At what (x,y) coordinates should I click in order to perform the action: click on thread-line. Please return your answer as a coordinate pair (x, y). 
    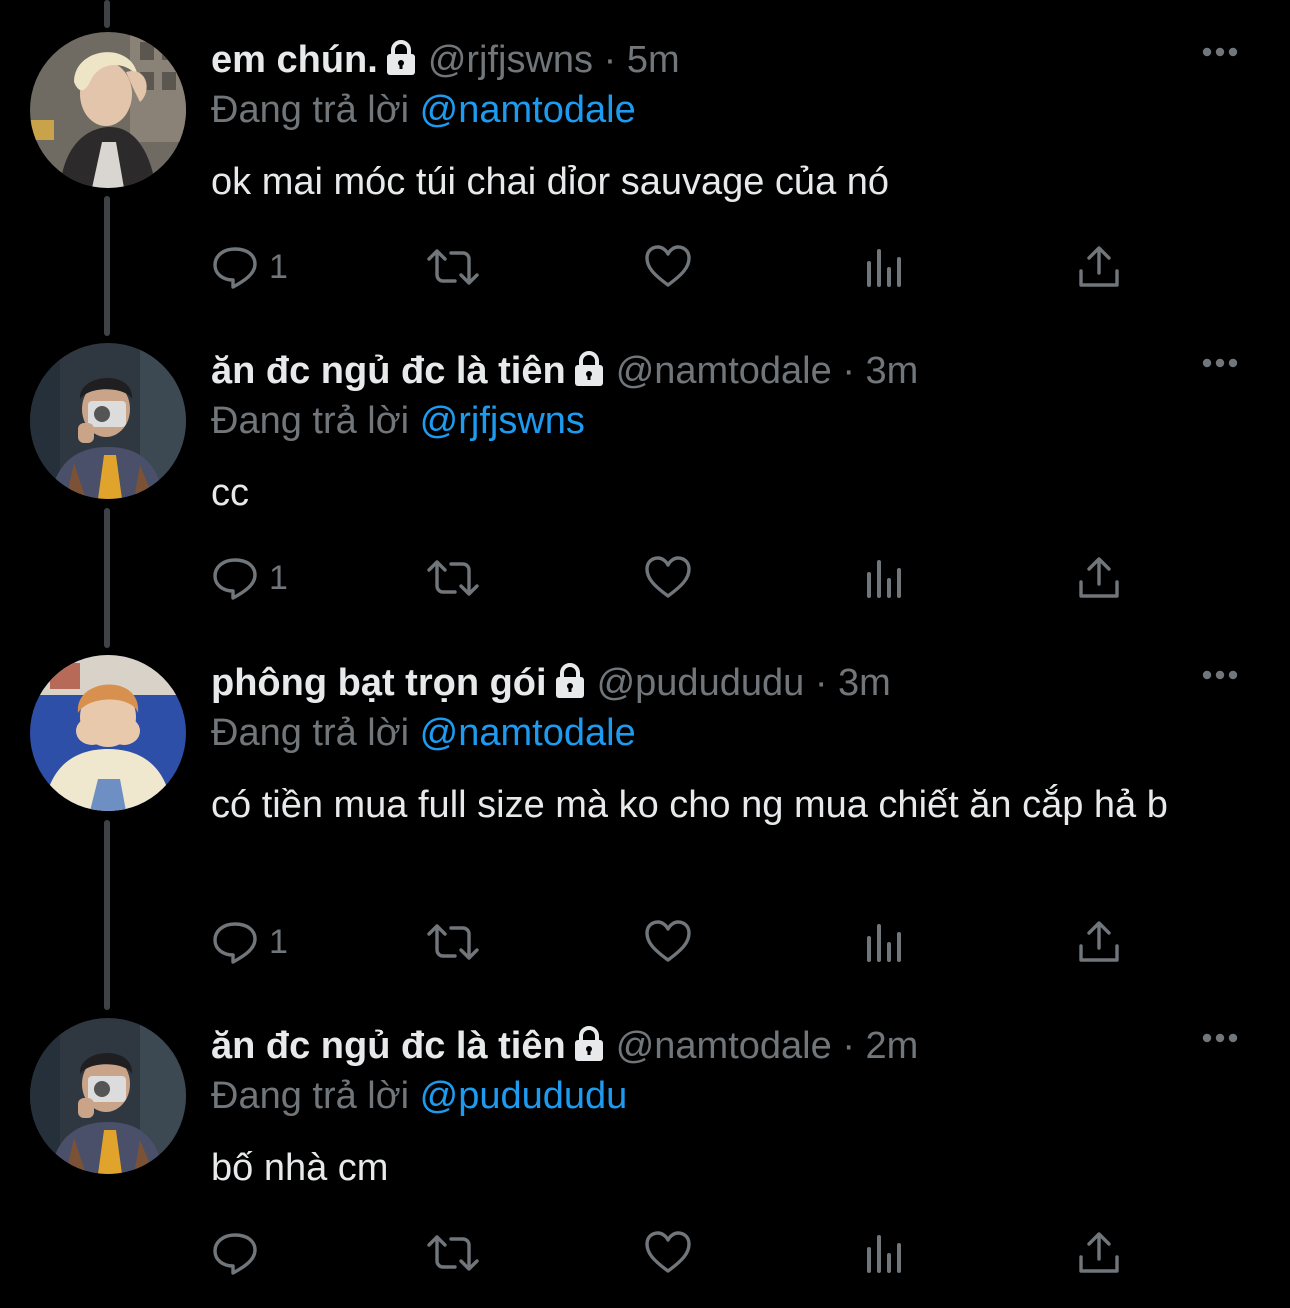
    Looking at the image, I should click on (107, 14).